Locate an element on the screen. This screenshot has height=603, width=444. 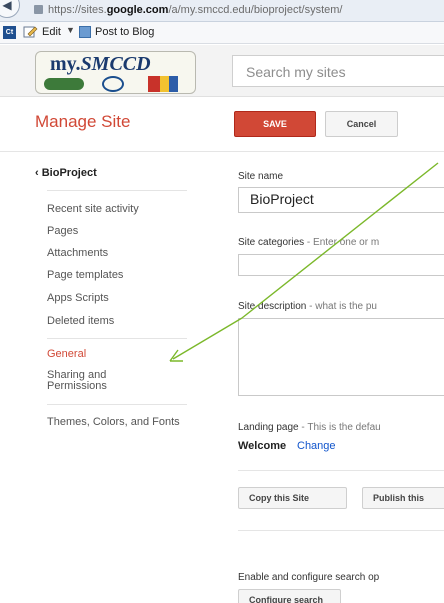
page-title: Manage Site is located at coordinates (83, 121).